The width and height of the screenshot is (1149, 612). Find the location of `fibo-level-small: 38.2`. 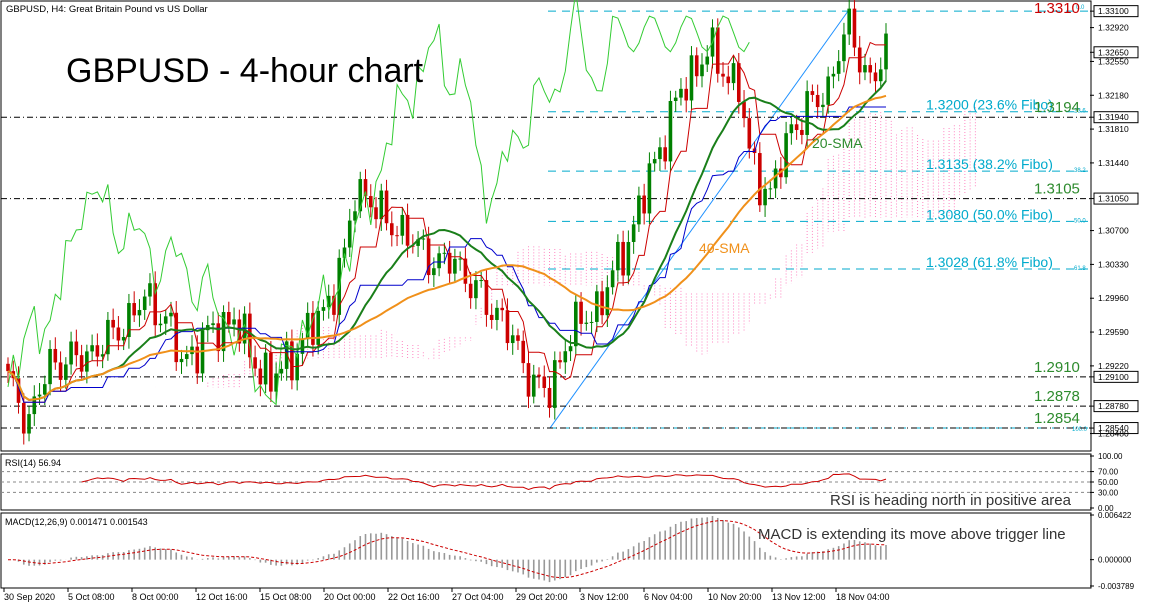

fibo-level-small: 38.2 is located at coordinates (1080, 171).